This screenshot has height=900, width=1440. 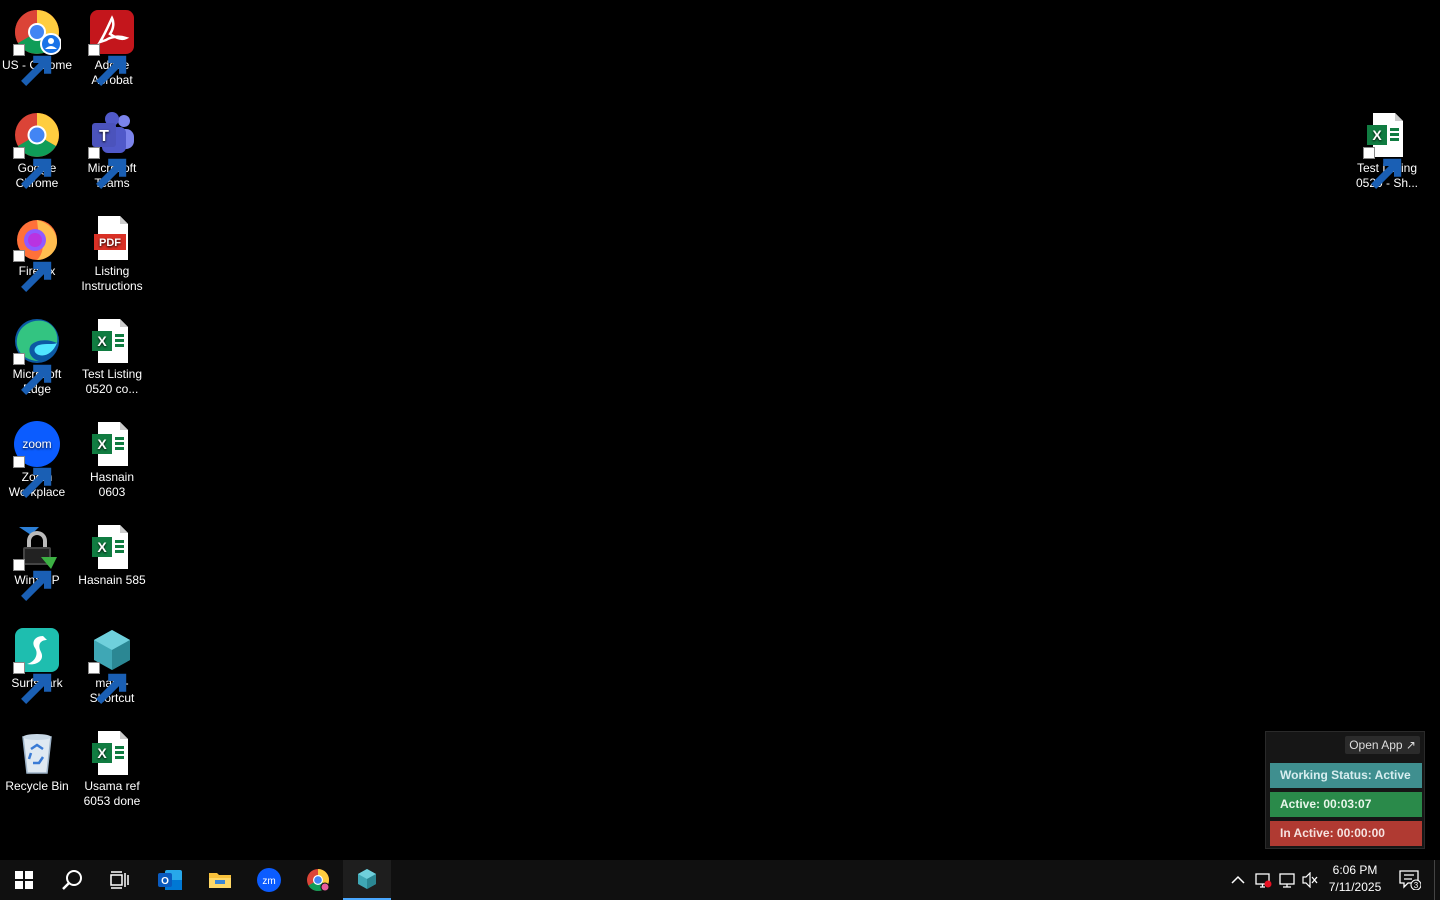 I want to click on search-button, so click(x=72, y=880).